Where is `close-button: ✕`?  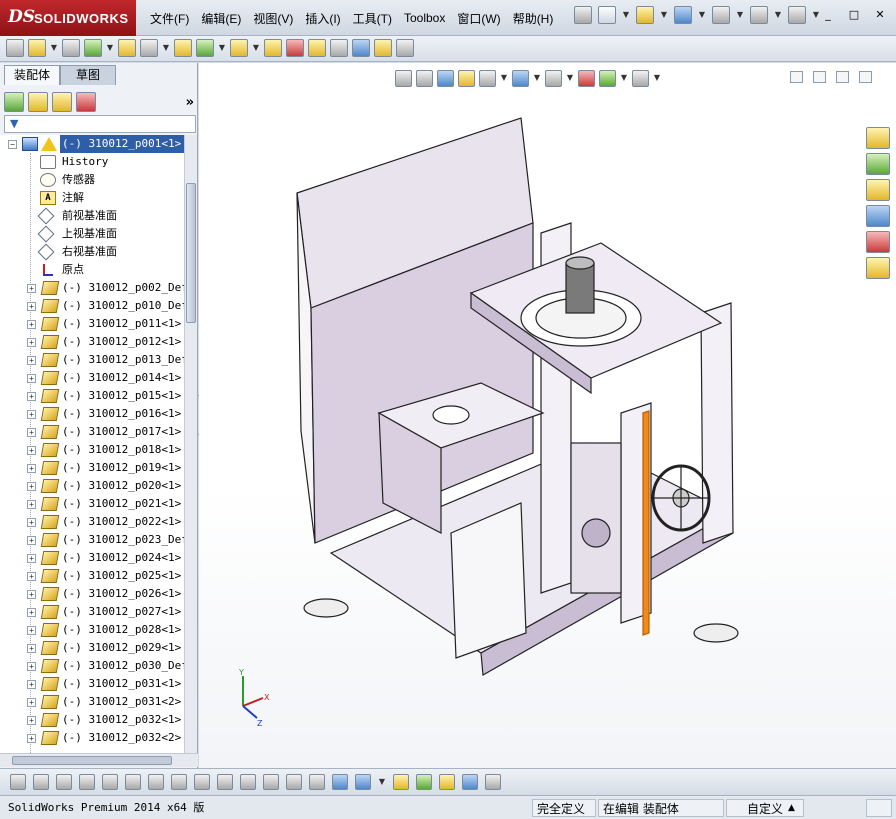 close-button: ✕ is located at coordinates (880, 15).